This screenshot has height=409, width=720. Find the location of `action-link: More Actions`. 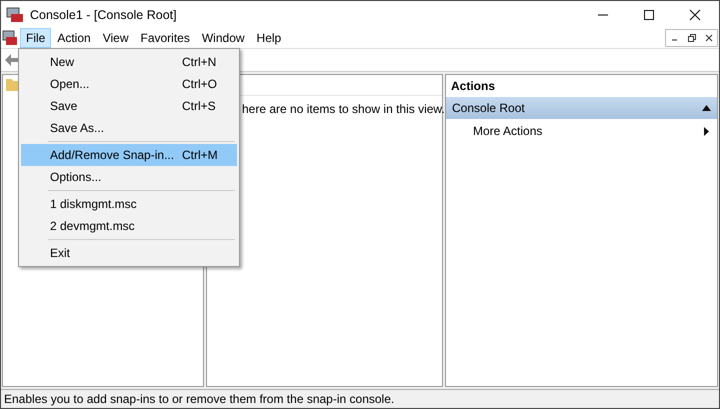

action-link: More Actions is located at coordinates (507, 131).